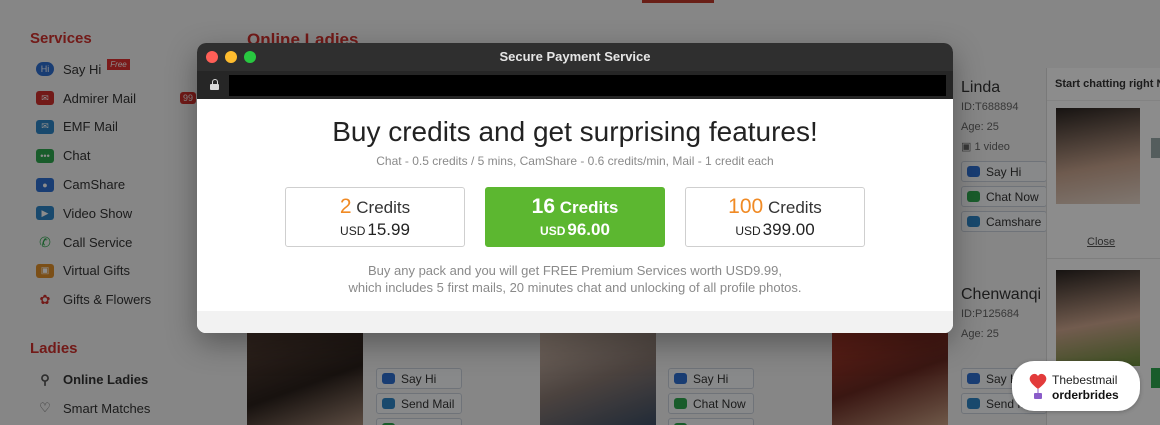  I want to click on pack-100-credits: 100 Credits USD 399.00, so click(775, 217).